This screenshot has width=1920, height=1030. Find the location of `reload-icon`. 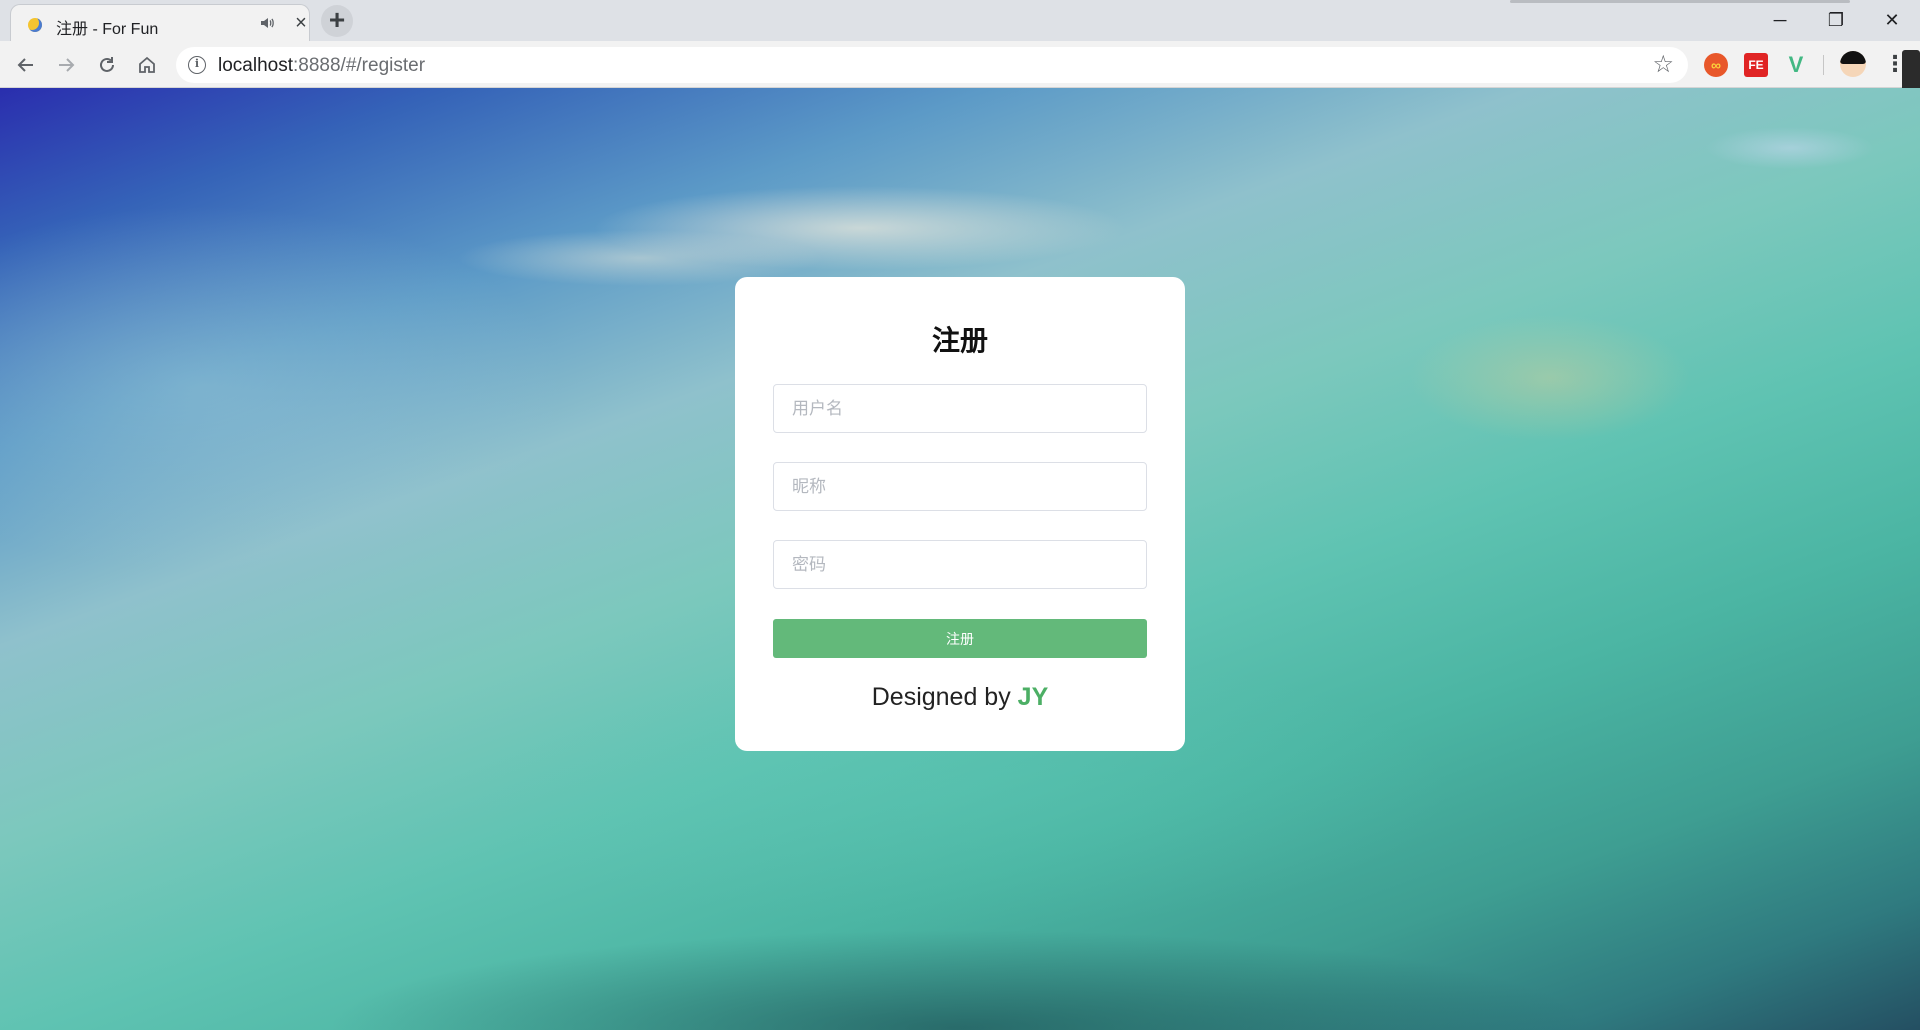

reload-icon is located at coordinates (107, 64).